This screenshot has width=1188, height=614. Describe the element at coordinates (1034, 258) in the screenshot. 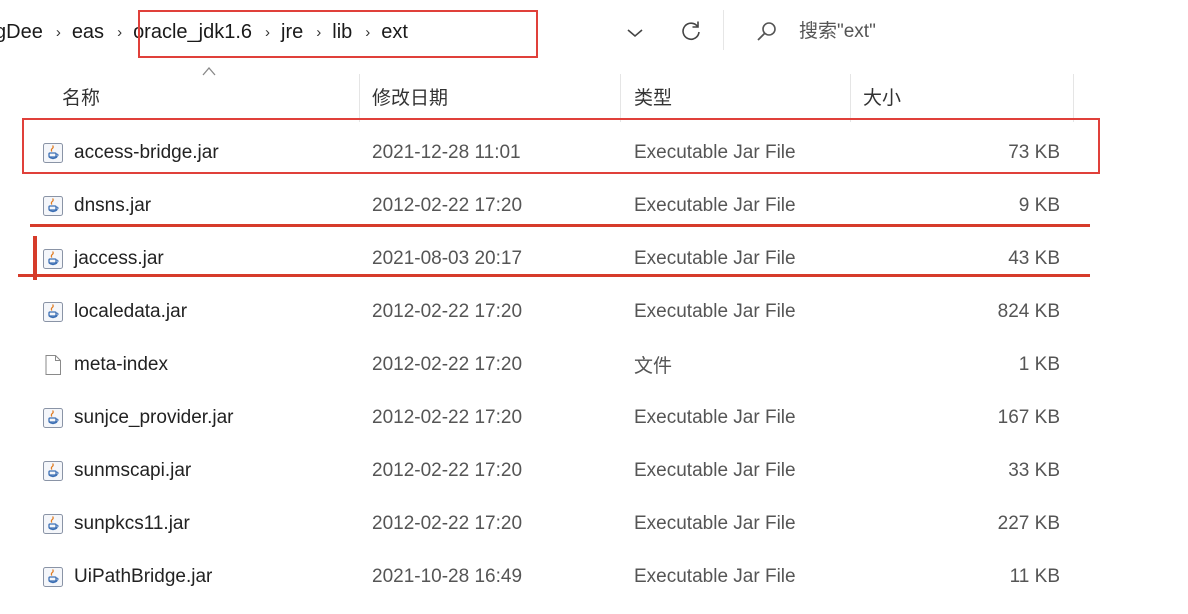

I see `file-size: 43 KB` at that location.